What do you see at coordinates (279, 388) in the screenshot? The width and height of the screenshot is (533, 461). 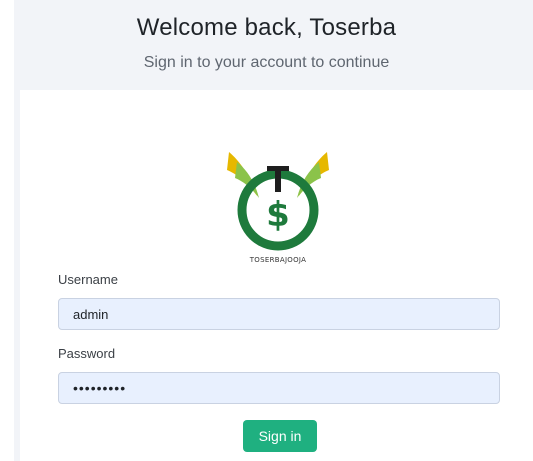 I see `password-input` at bounding box center [279, 388].